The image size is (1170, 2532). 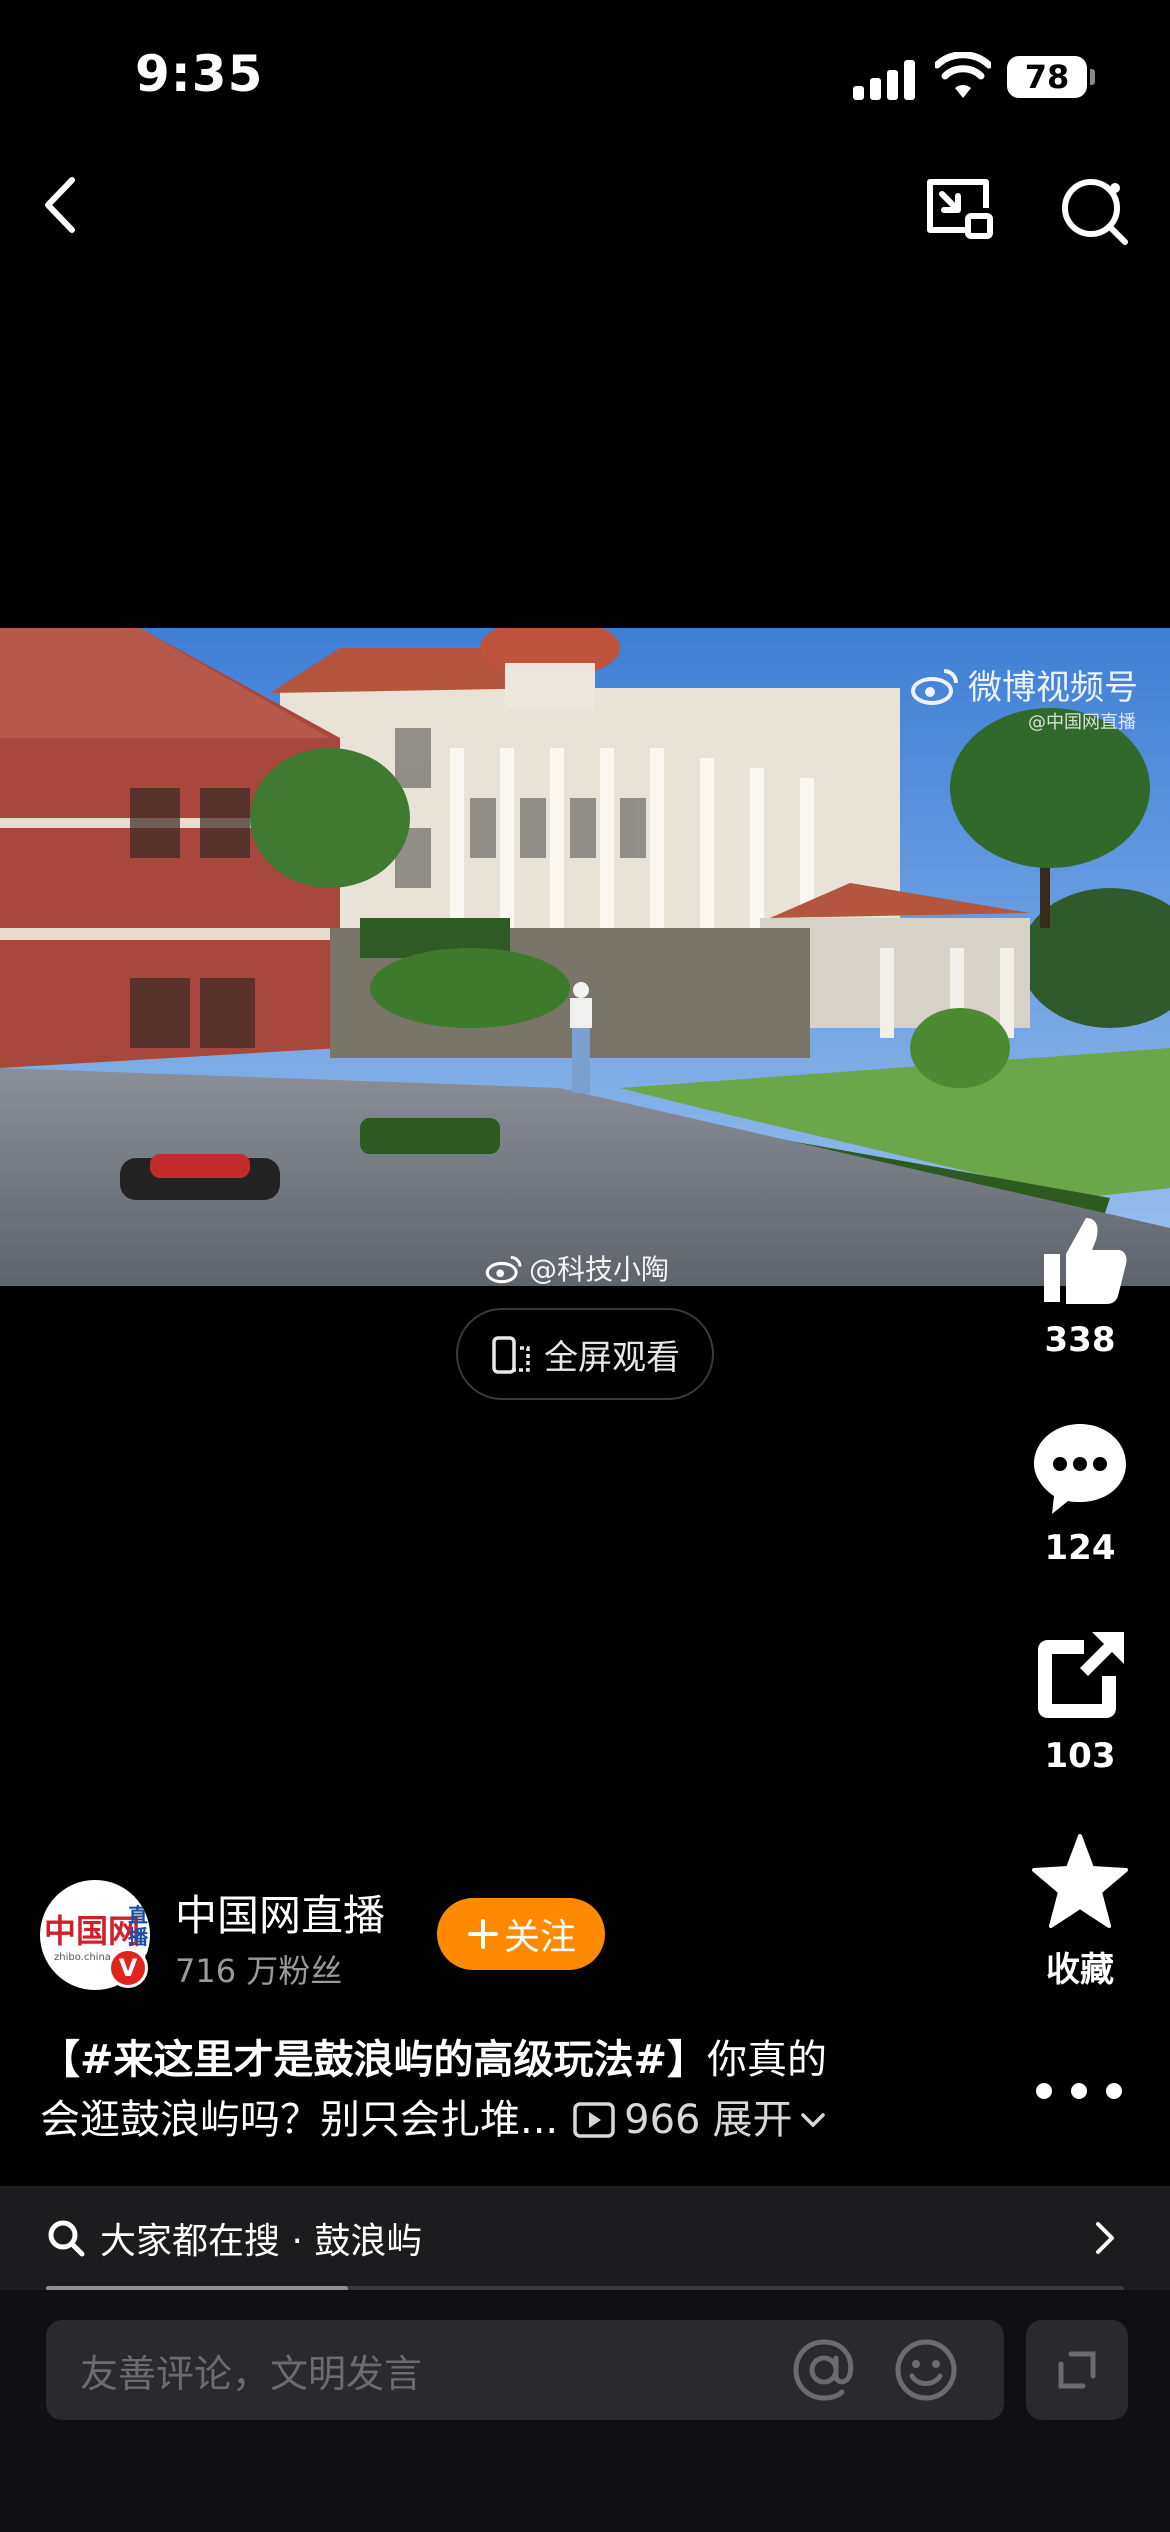 I want to click on favorite-button: 收藏, so click(x=1080, y=1911).